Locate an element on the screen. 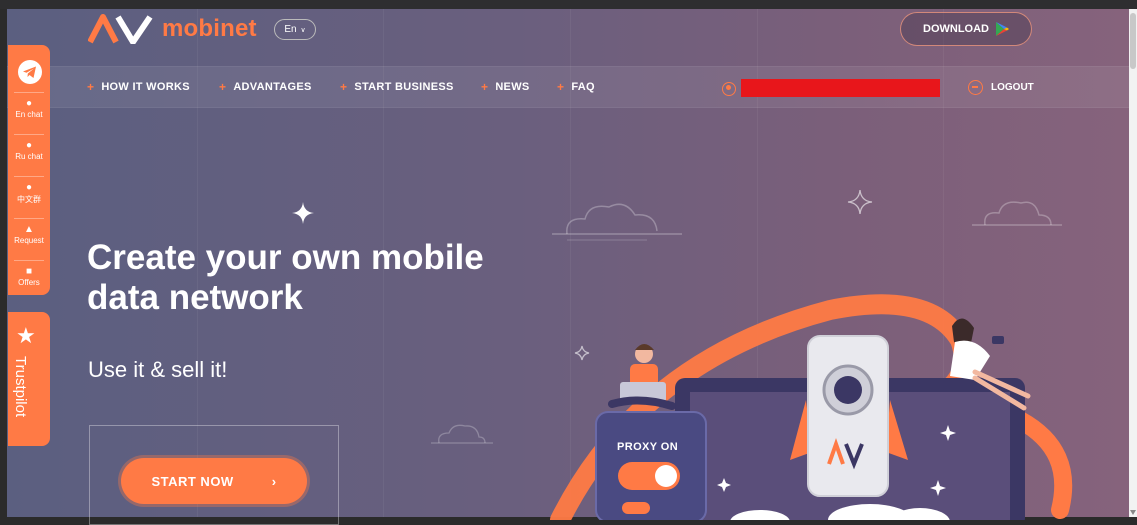 Image resolution: width=1137 pixels, height=525 pixels. brand-name: mobinet is located at coordinates (209, 28).